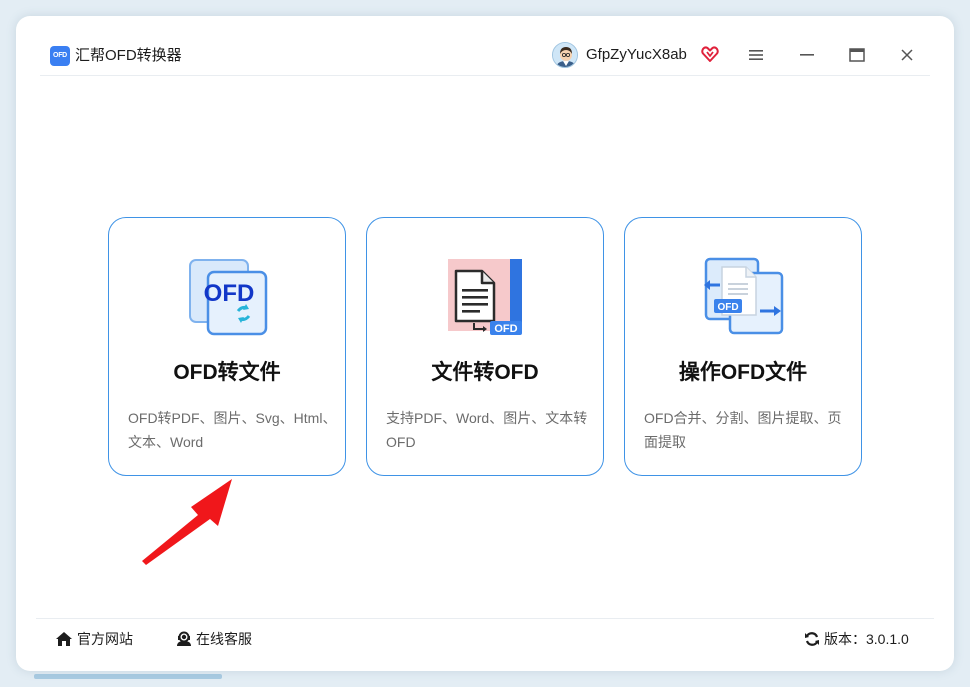 Image resolution: width=970 pixels, height=687 pixels. I want to click on minimize-icon, so click(807, 55).